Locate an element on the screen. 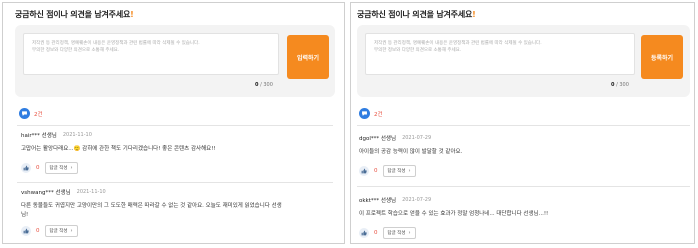 The width and height of the screenshot is (698, 248). comment-user: okkt*** 선생님 is located at coordinates (378, 201).